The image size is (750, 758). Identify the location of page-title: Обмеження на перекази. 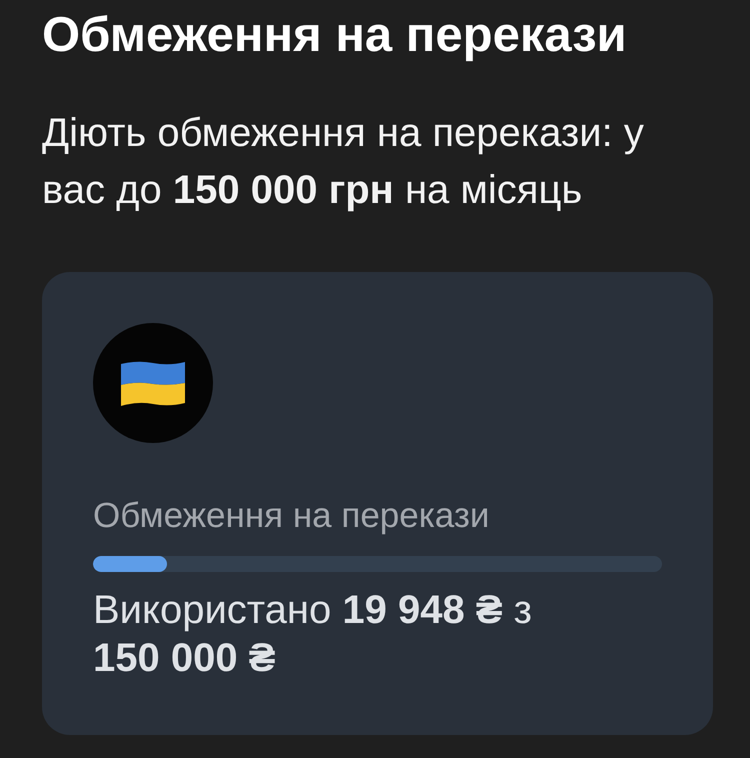
(334, 35).